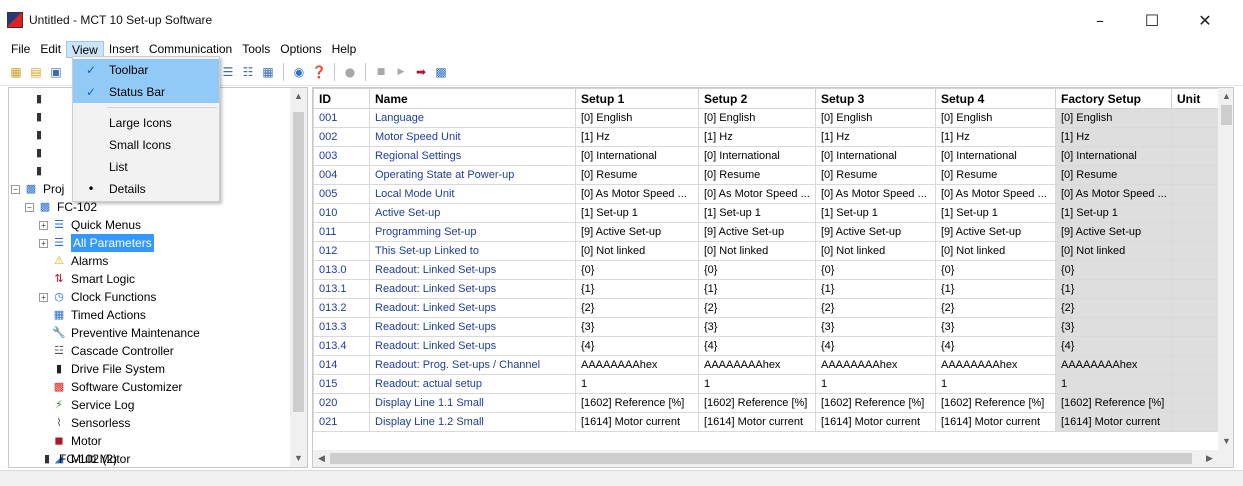 The image size is (1243, 486). Describe the element at coordinates (637, 137) in the screenshot. I see `setup-1-cell: [1] Hz` at that location.